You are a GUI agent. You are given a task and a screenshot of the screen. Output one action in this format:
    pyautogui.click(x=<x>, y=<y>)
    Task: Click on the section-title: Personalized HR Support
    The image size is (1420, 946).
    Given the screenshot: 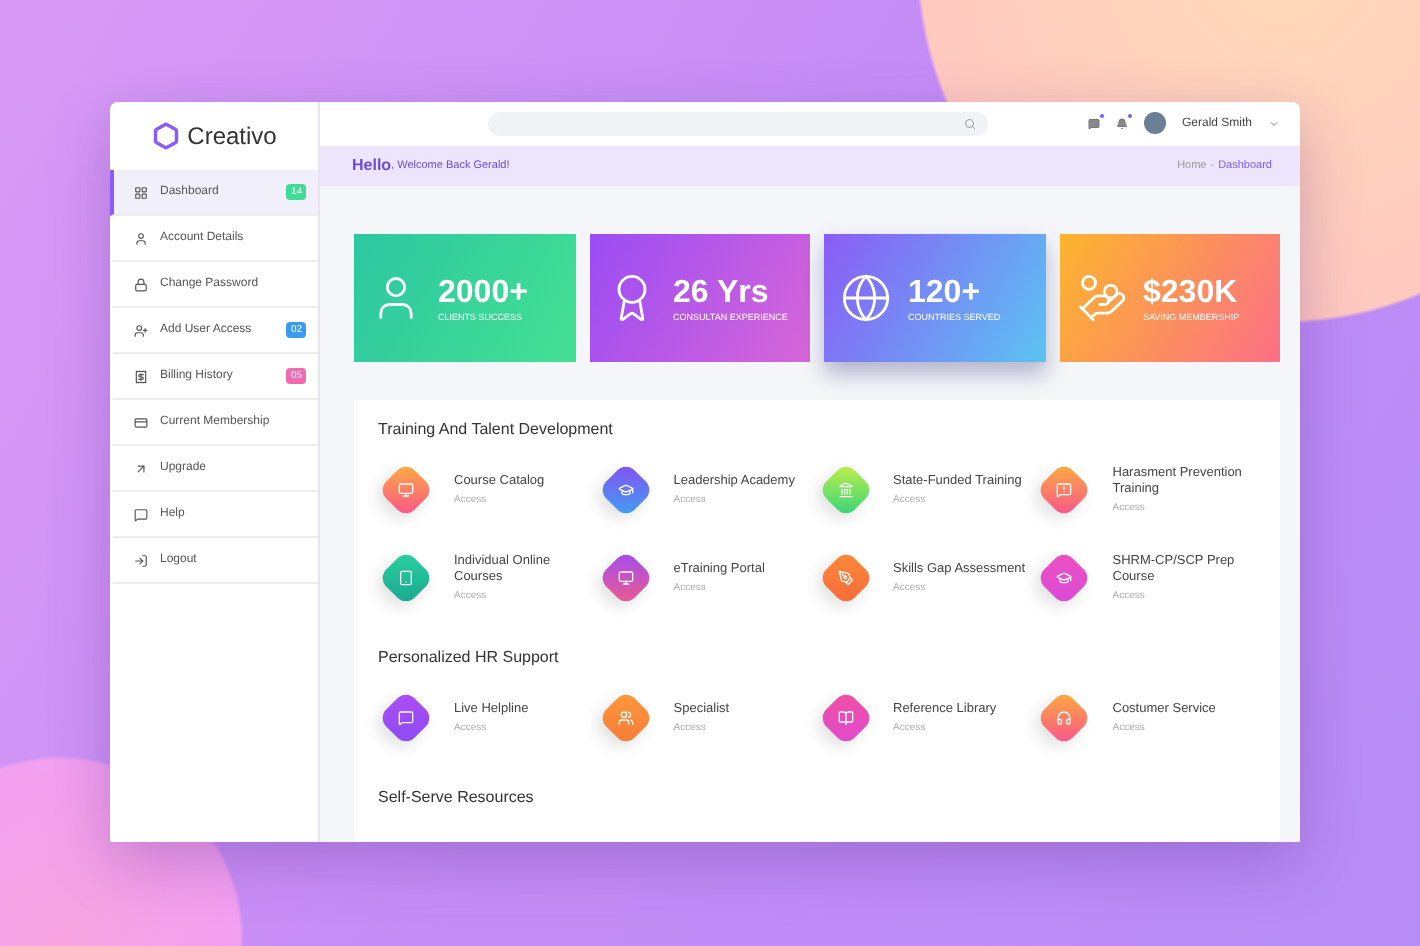 What is the action you would take?
    pyautogui.click(x=469, y=657)
    